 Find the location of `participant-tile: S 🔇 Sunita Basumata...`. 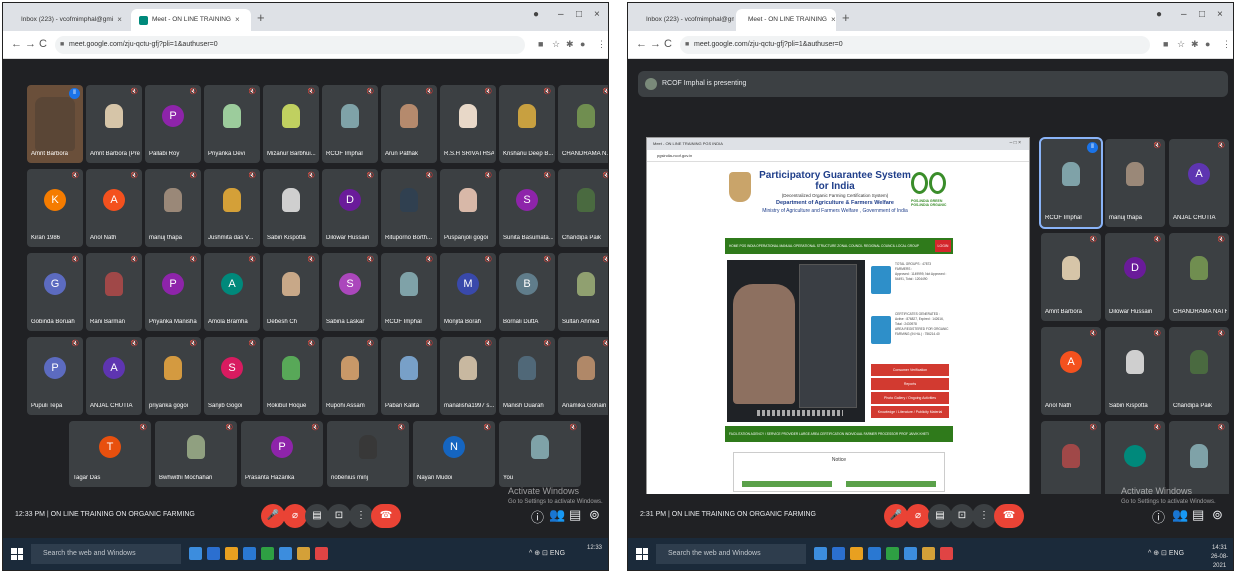

participant-tile: S 🔇 Sunita Basumata... is located at coordinates (527, 208).